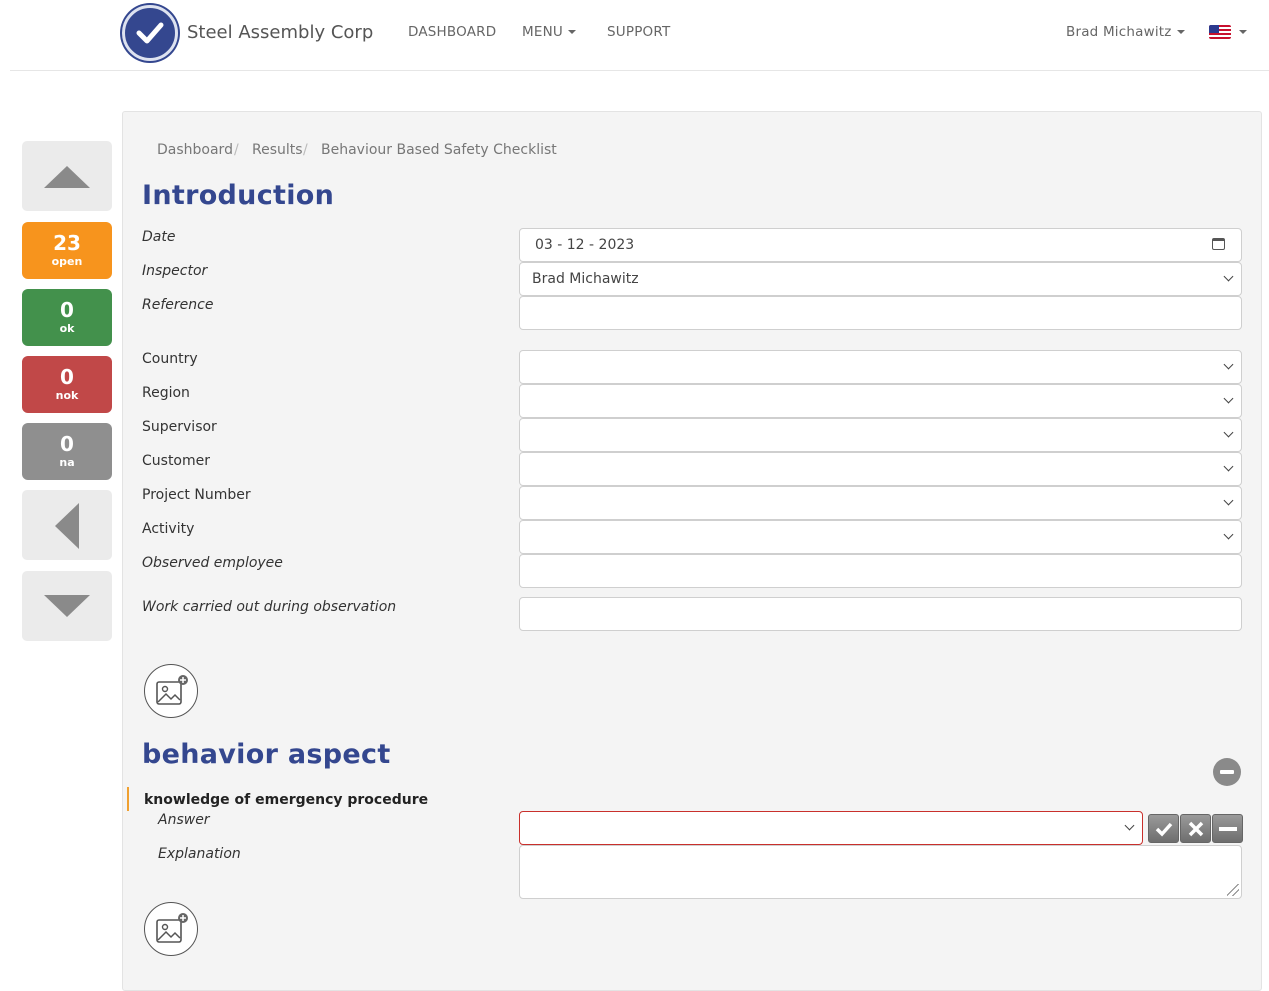  Describe the element at coordinates (1218, 244) in the screenshot. I see `calendar-icon` at that location.